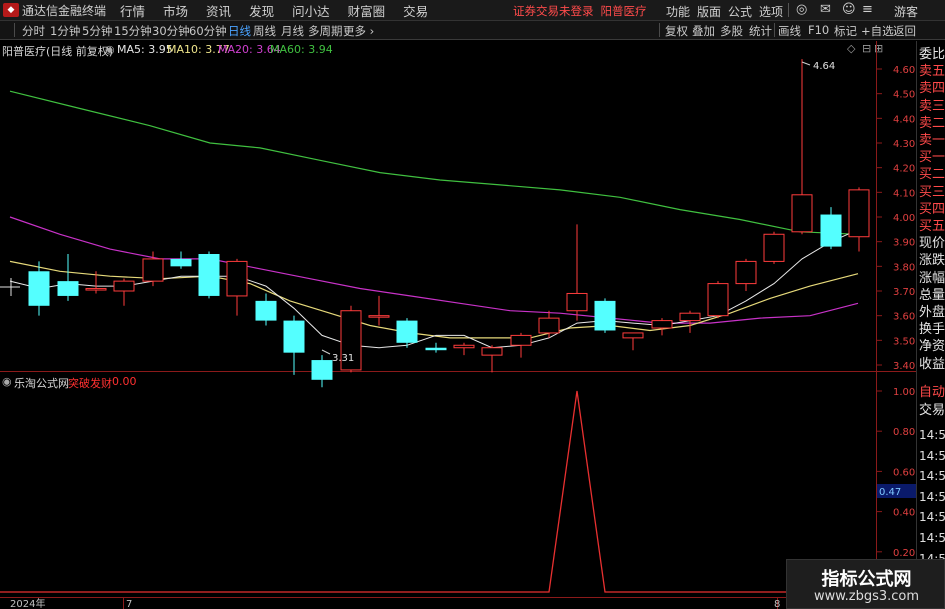 The width and height of the screenshot is (945, 609). I want to click on side-item-label: 涨跌, so click(932, 261).